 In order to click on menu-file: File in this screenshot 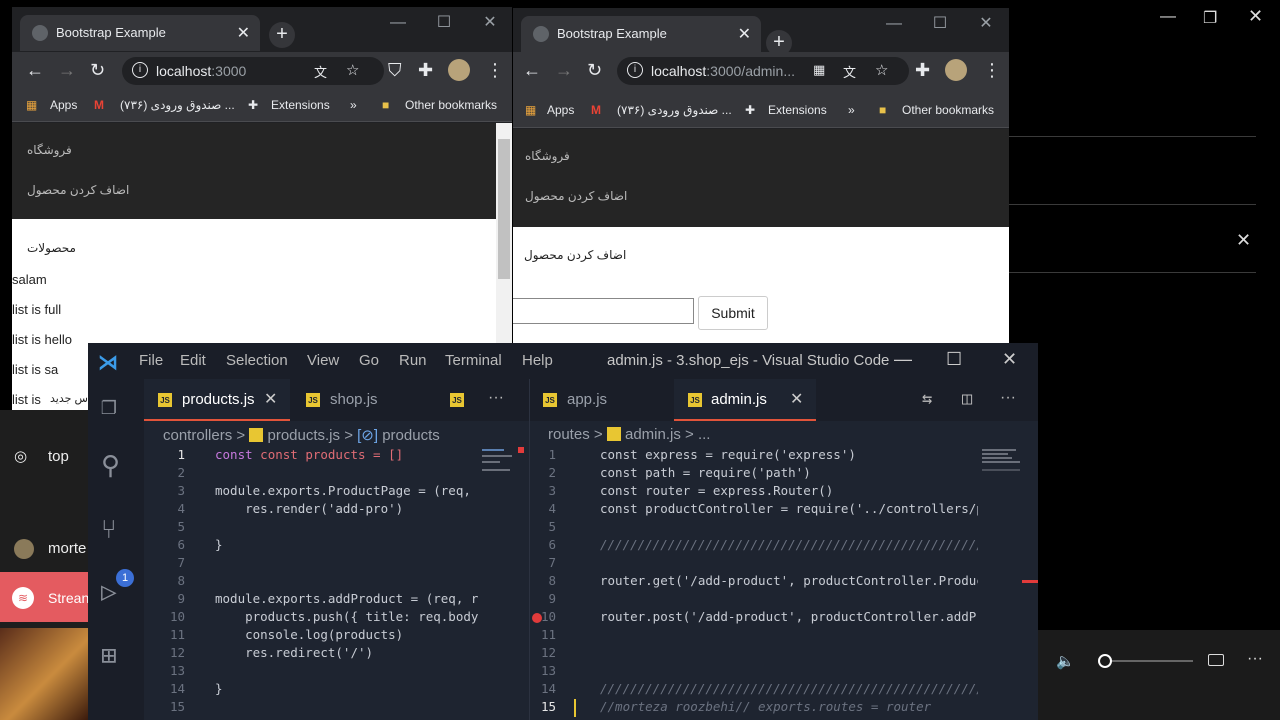, I will do `click(151, 360)`.